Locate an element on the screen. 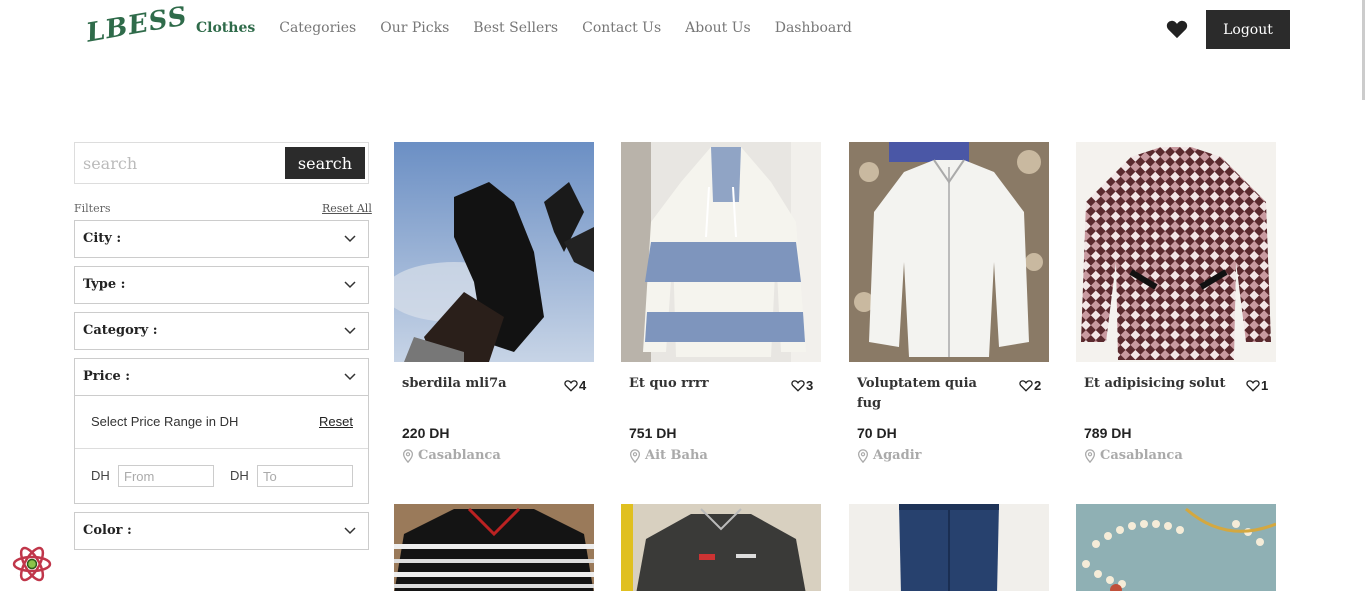  product-price: 220 DH is located at coordinates (426, 433).